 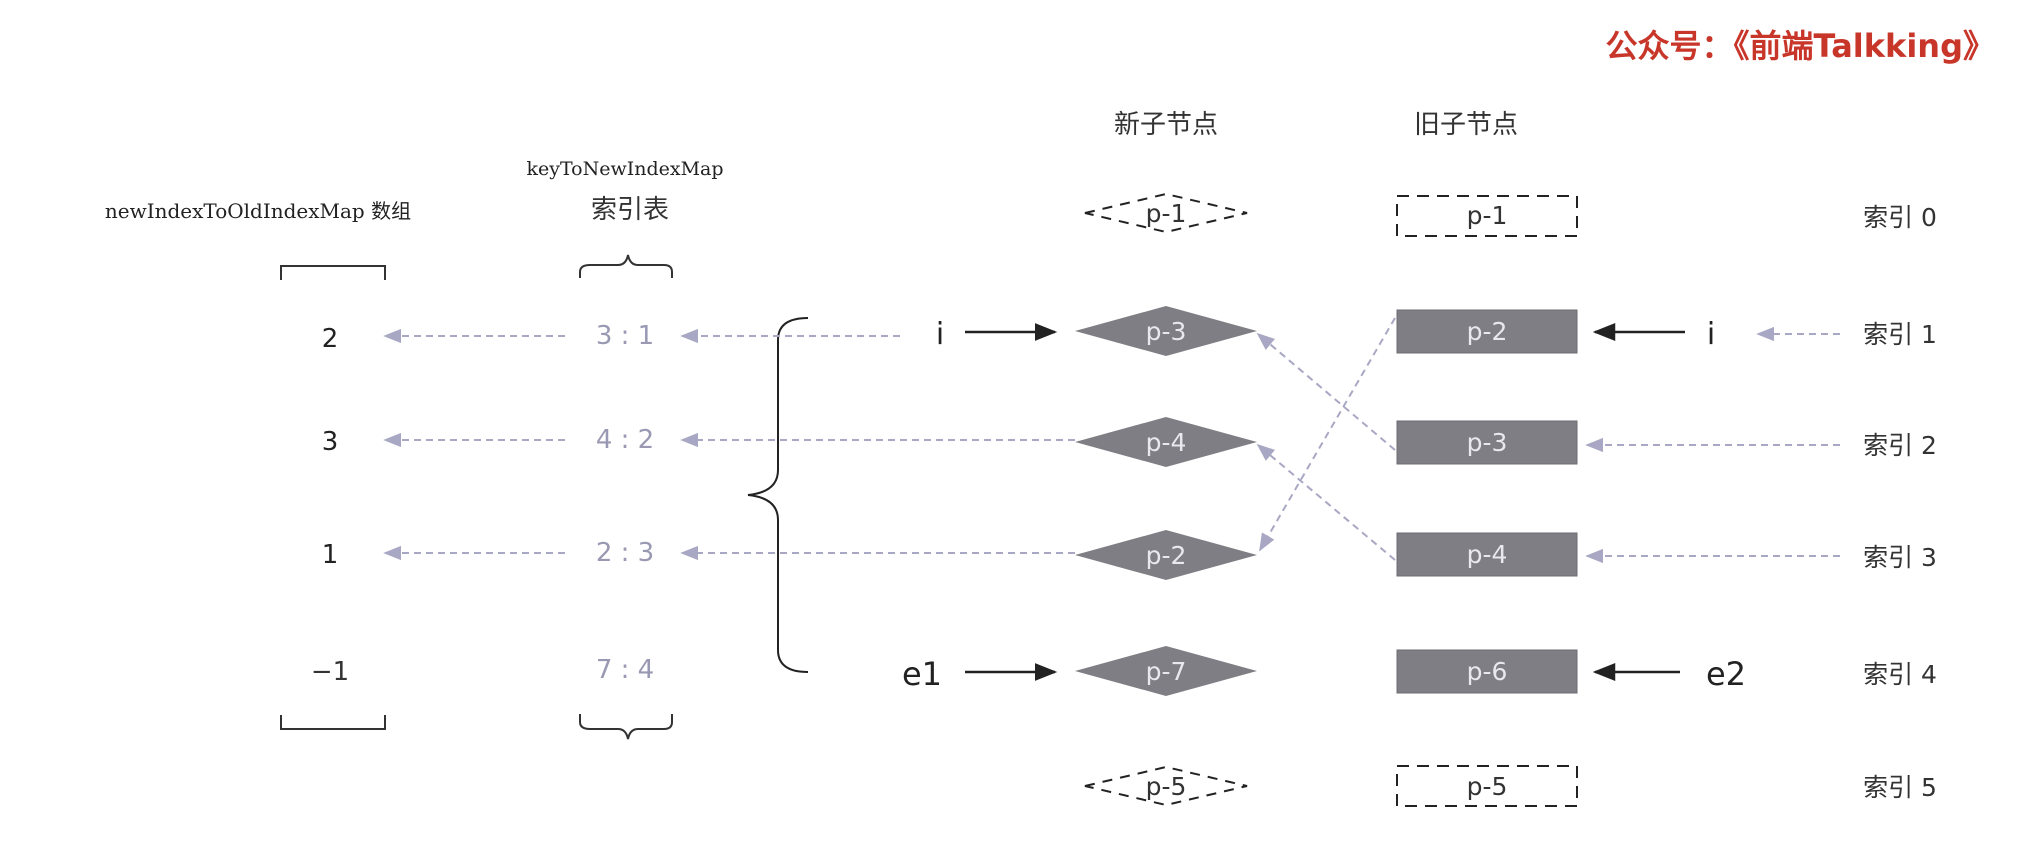 I want to click on pointer-i-left: i, so click(x=940, y=334).